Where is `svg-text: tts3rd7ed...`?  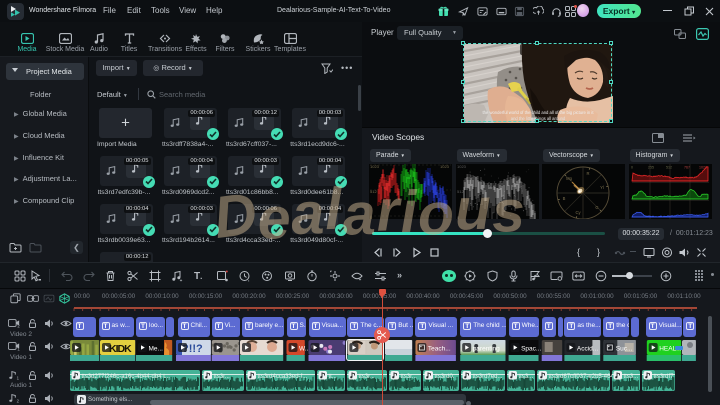
svg-text: tts3rd7ed... is located at coordinates (488, 377).